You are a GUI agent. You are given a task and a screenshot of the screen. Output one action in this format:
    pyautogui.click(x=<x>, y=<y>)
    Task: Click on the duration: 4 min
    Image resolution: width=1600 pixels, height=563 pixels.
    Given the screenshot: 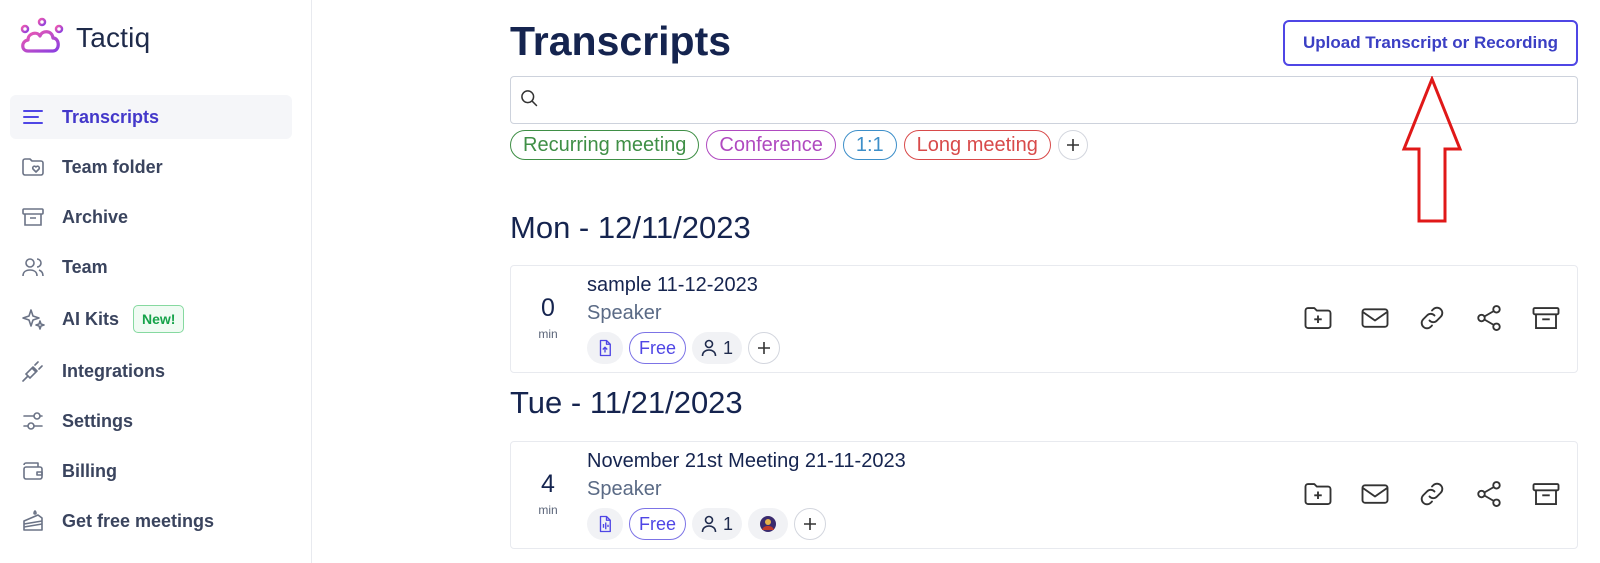 What is the action you would take?
    pyautogui.click(x=548, y=493)
    